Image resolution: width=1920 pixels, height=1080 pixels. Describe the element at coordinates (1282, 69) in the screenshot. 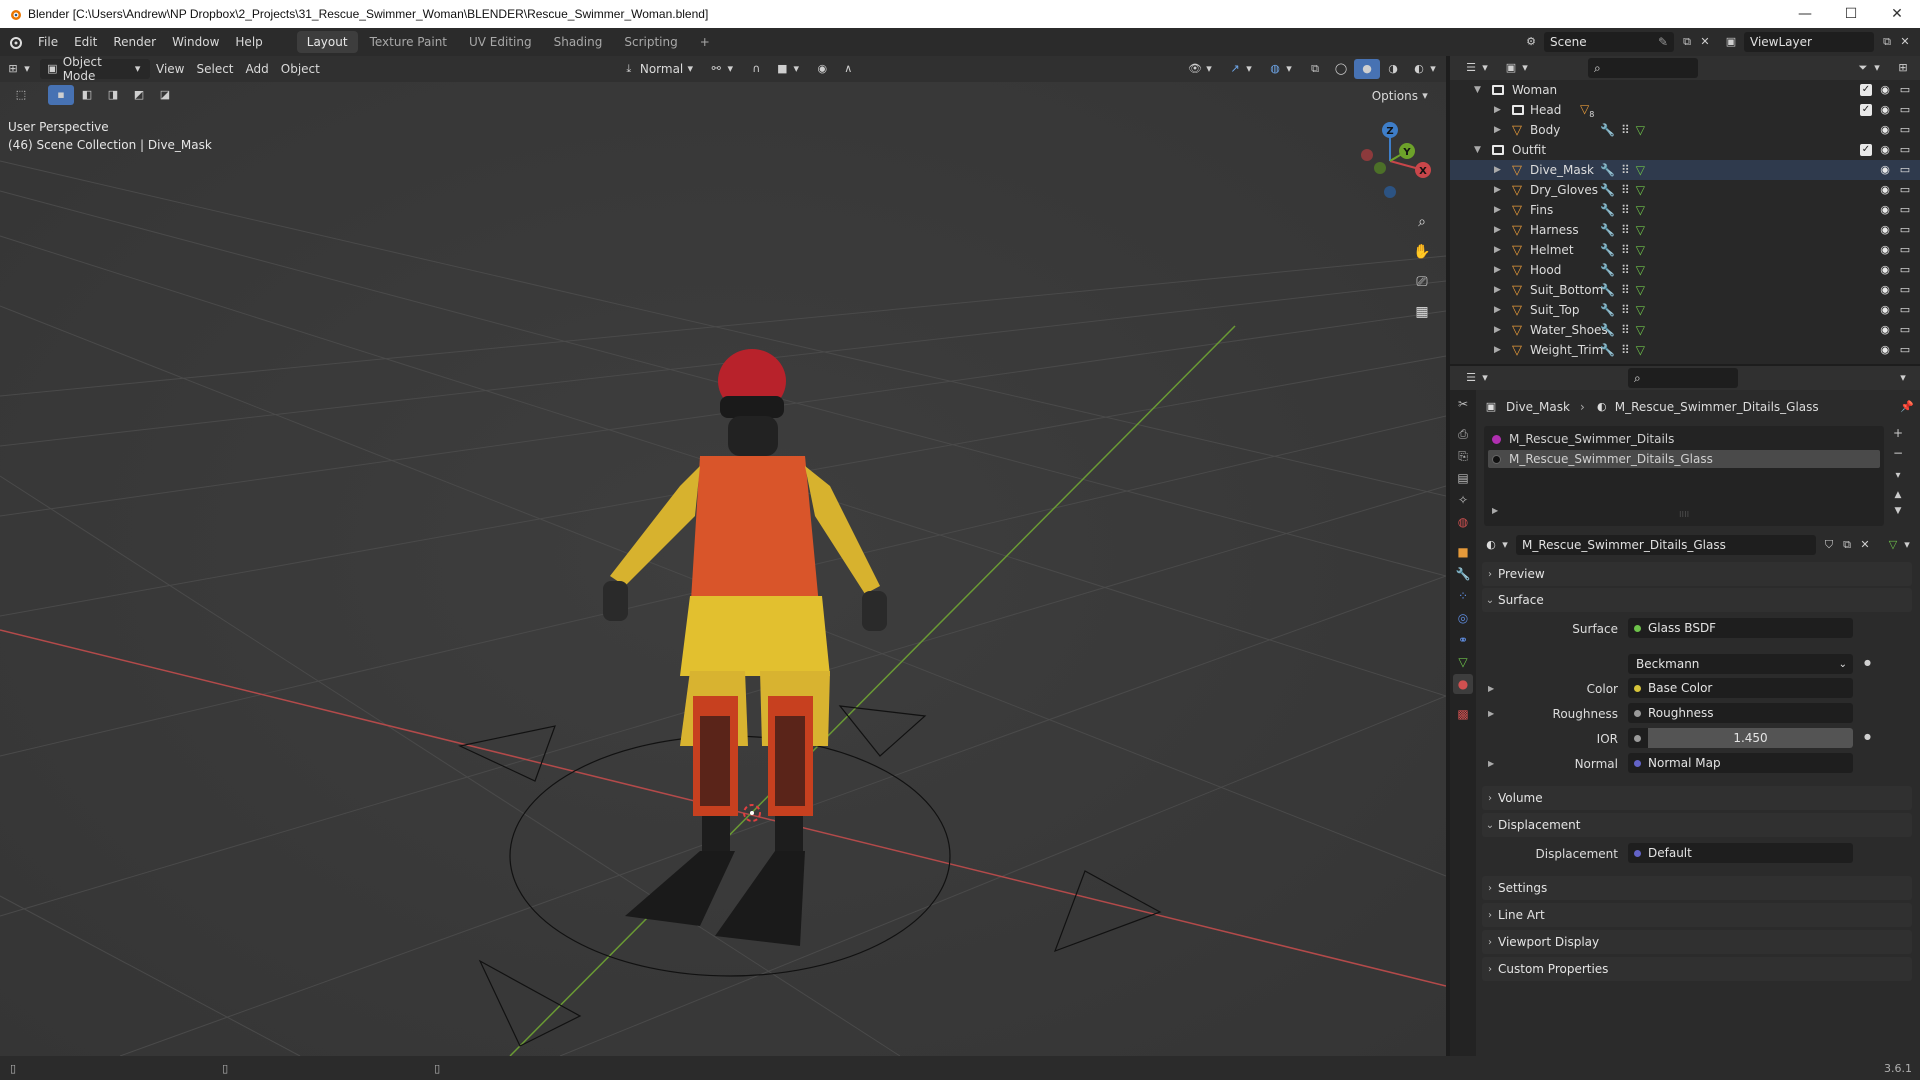

I see `overlay-toggle: ◍ ▾` at that location.